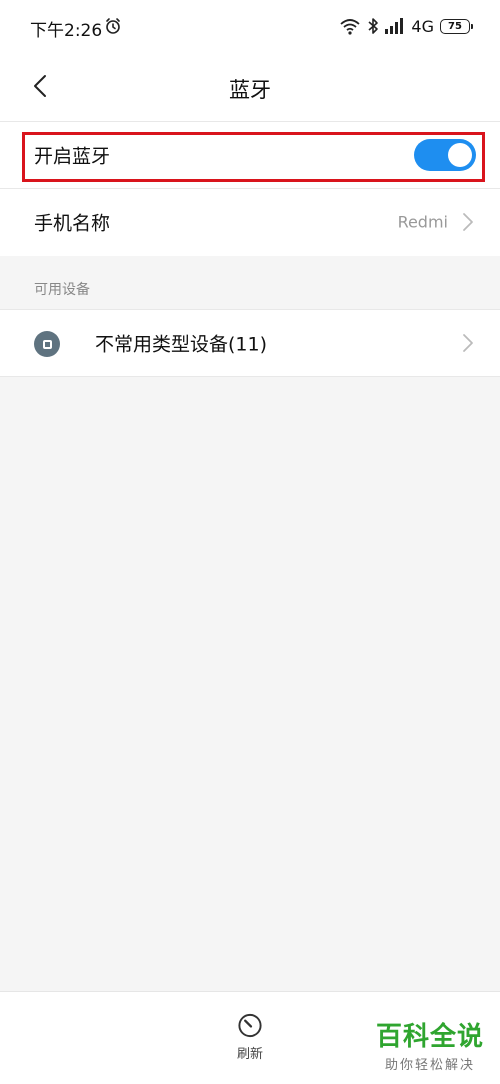 Image resolution: width=500 pixels, height=1084 pixels. What do you see at coordinates (373, 26) in the screenshot?
I see `bluetooth-icon` at bounding box center [373, 26].